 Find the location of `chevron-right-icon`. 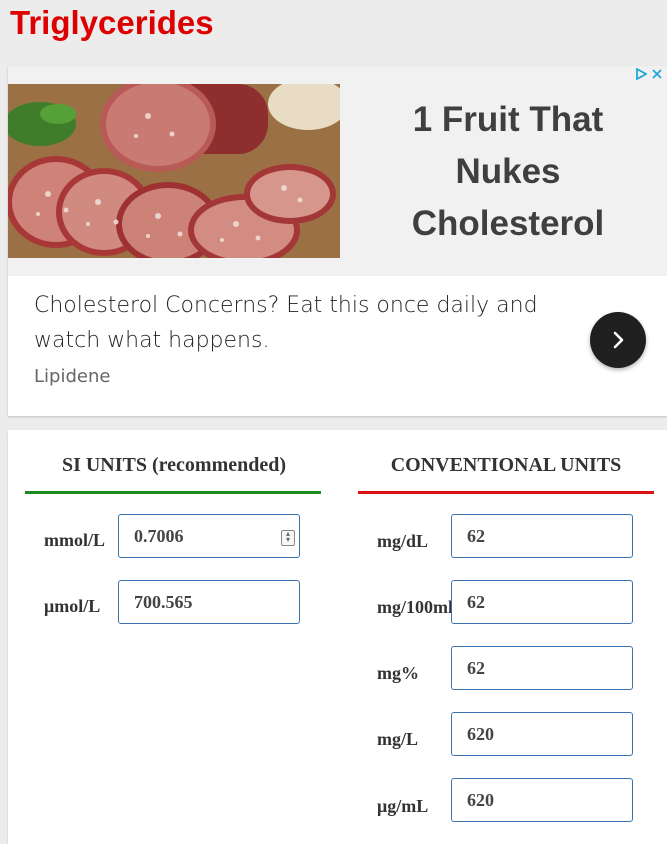

chevron-right-icon is located at coordinates (618, 340).